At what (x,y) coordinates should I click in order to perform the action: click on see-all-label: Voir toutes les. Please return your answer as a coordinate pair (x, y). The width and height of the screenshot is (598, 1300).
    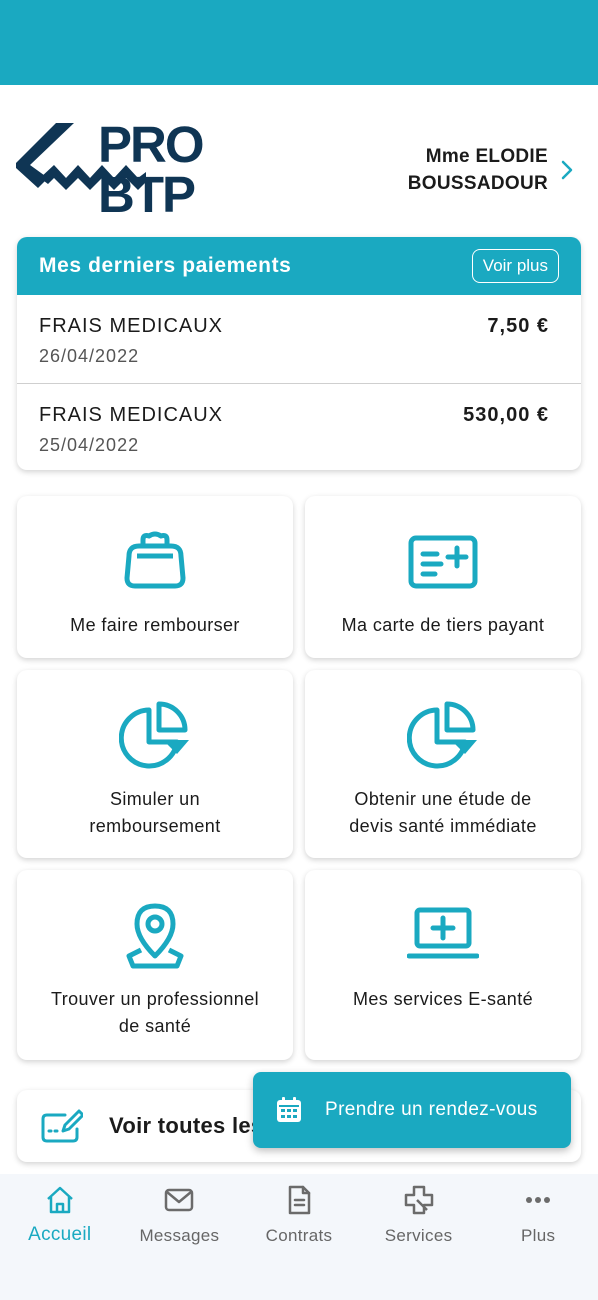
    Looking at the image, I should click on (186, 1125).